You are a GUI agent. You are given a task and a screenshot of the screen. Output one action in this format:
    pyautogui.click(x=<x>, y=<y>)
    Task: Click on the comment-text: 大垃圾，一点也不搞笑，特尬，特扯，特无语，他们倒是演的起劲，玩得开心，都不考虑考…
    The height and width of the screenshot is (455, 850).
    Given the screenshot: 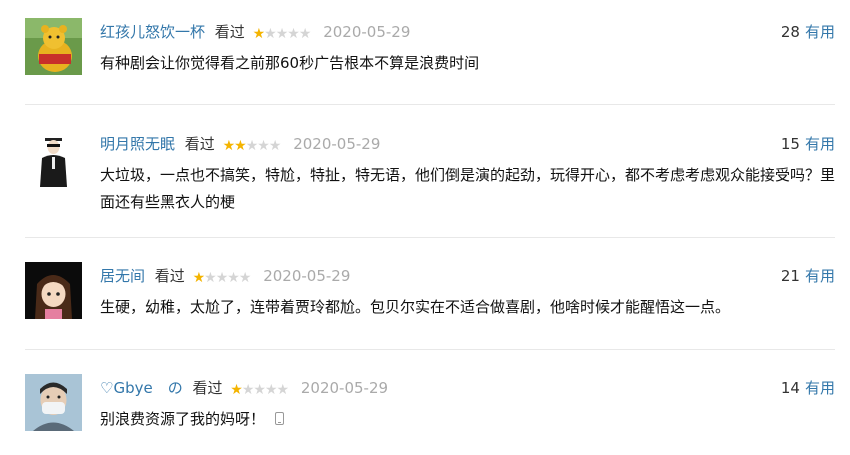 What is the action you would take?
    pyautogui.click(x=468, y=188)
    